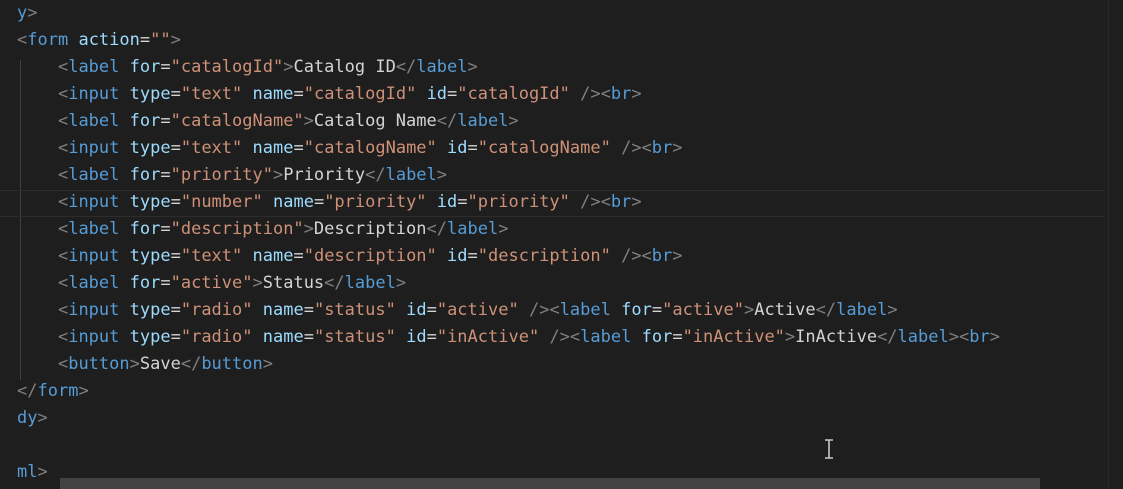 This screenshot has width=1123, height=489. Describe the element at coordinates (99, 40) in the screenshot. I see `code-line: <form action="">` at that location.